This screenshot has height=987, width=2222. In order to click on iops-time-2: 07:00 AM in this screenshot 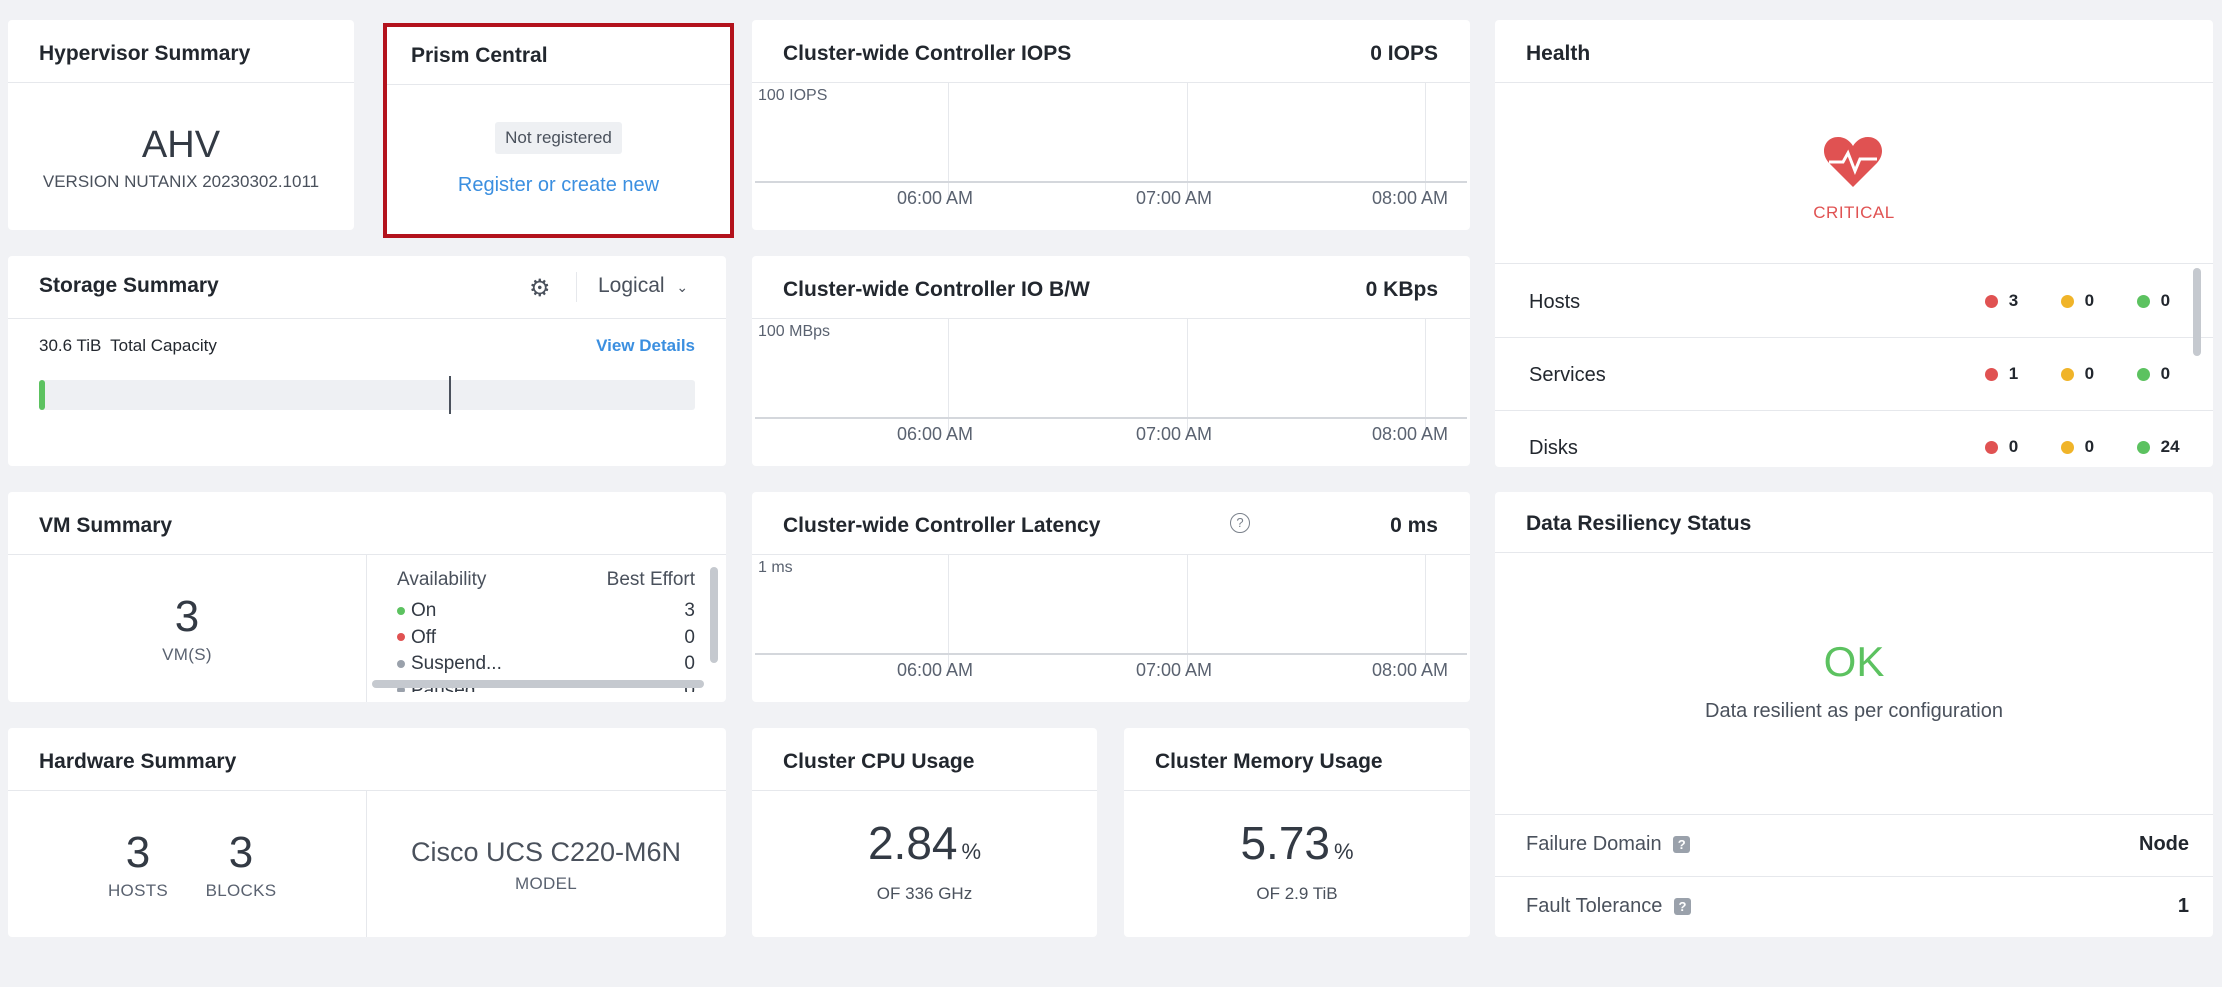, I will do `click(1174, 198)`.